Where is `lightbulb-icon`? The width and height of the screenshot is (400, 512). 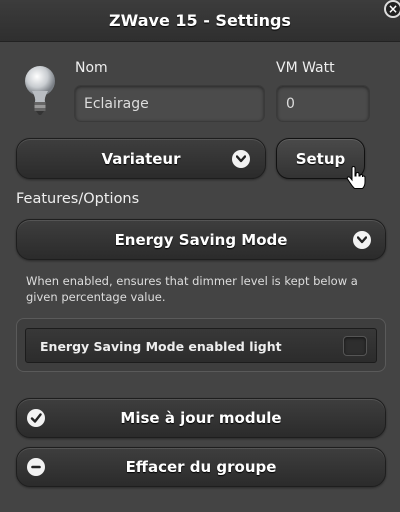
lightbulb-icon is located at coordinates (40, 90).